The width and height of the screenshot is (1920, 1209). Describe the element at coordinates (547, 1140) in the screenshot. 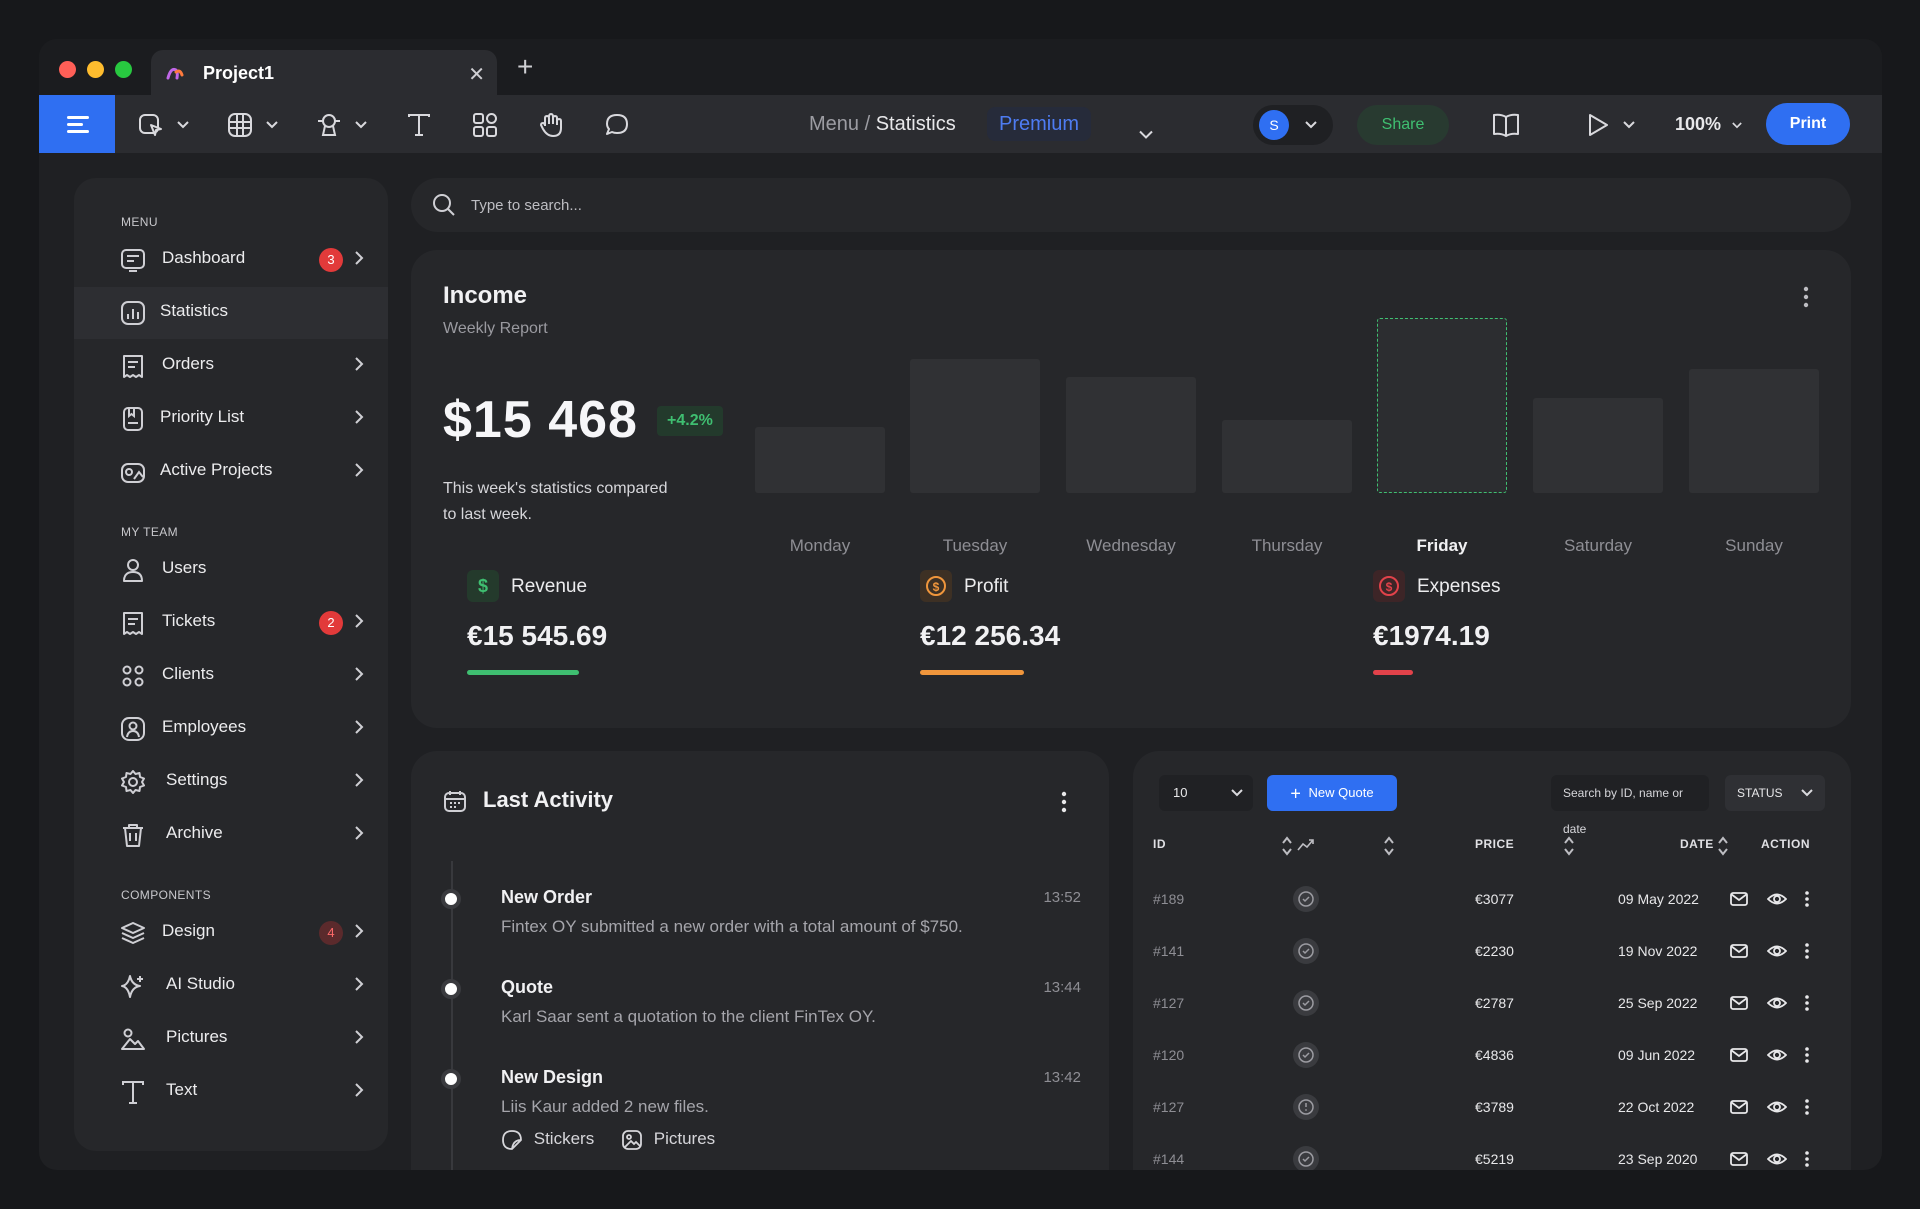

I see `attachment-stickers: Stickers` at that location.